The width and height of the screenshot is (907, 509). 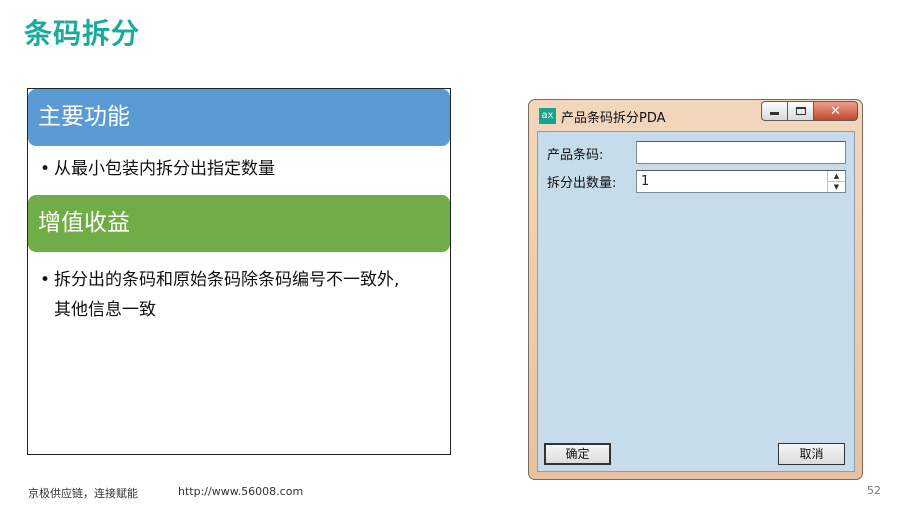 What do you see at coordinates (582, 183) in the screenshot?
I see `quantity-label: 拆分出数量:` at bounding box center [582, 183].